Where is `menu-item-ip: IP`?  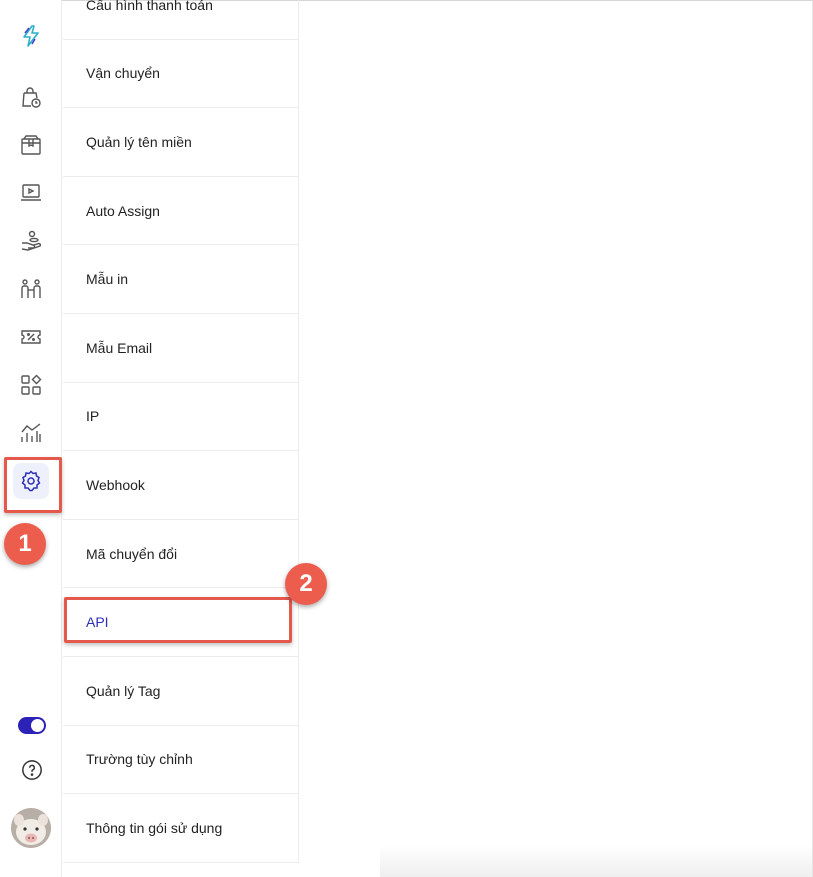
menu-item-ip: IP is located at coordinates (180, 417).